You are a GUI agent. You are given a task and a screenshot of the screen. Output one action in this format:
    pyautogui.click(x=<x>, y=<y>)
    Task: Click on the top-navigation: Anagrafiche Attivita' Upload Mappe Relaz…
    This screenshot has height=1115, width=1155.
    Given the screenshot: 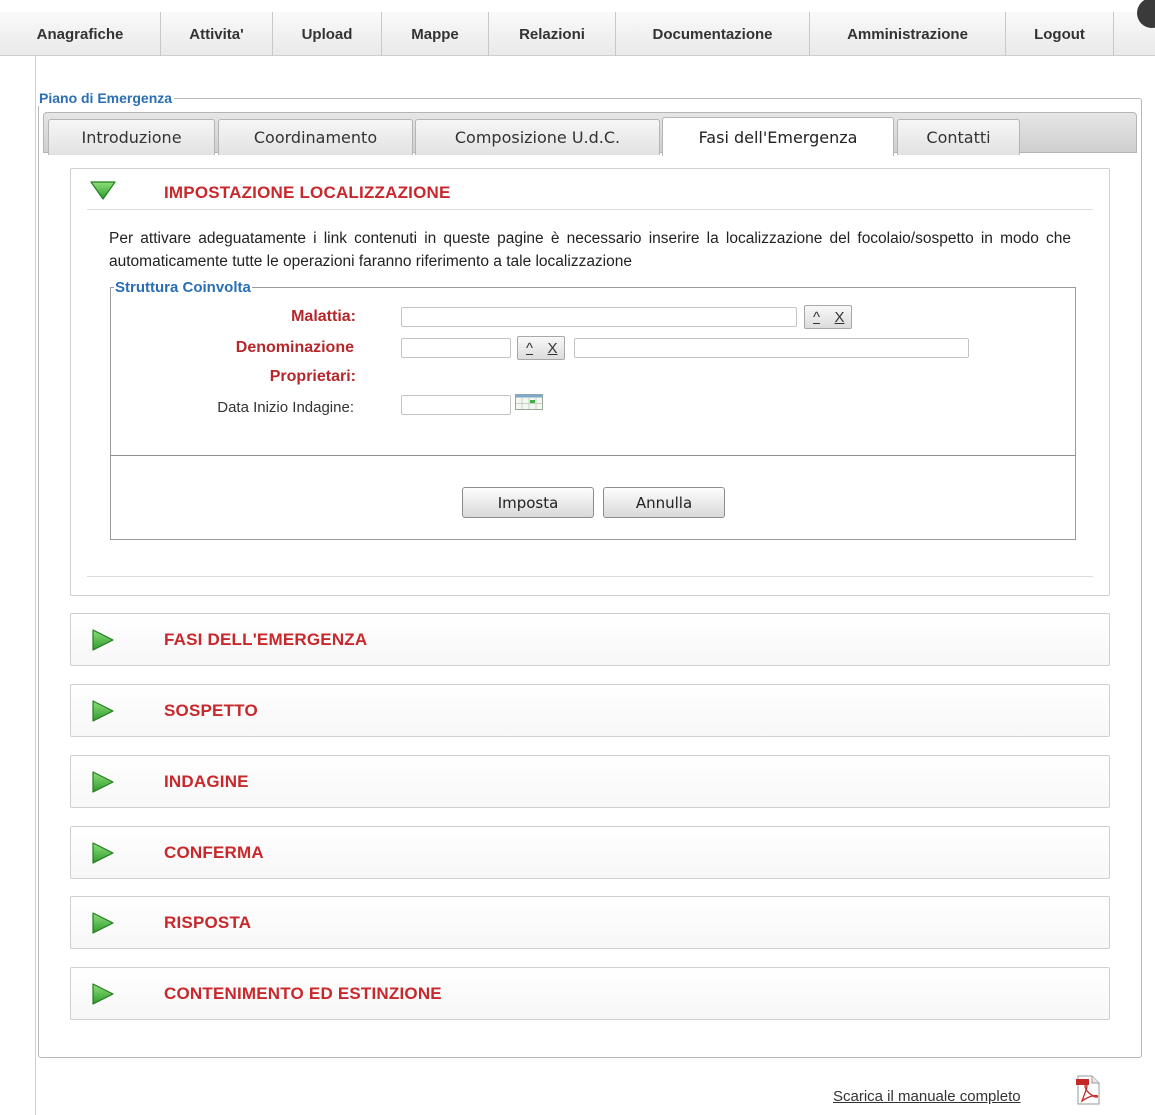 What is the action you would take?
    pyautogui.click(x=577, y=28)
    